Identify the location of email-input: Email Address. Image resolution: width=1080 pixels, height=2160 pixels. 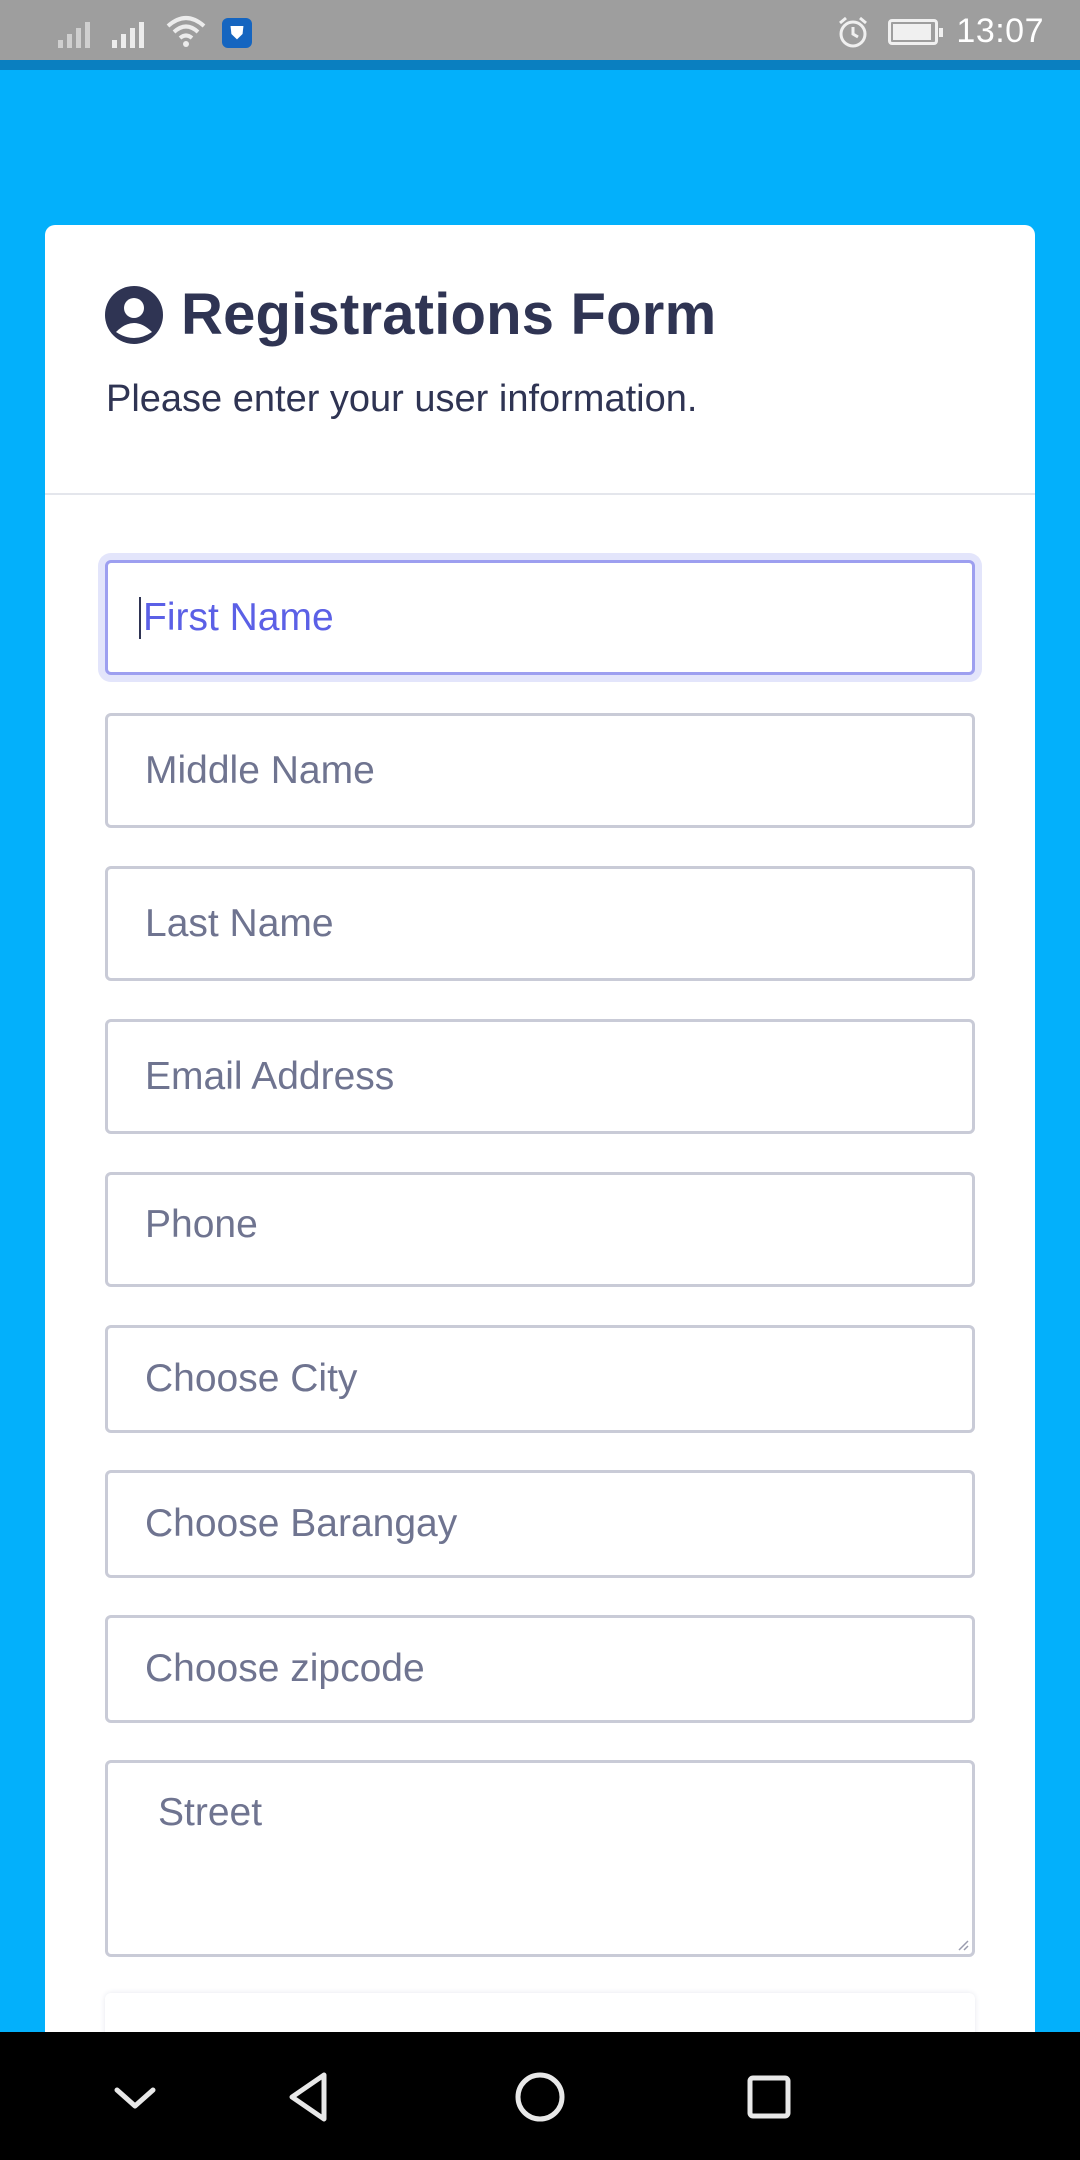
(540, 1076).